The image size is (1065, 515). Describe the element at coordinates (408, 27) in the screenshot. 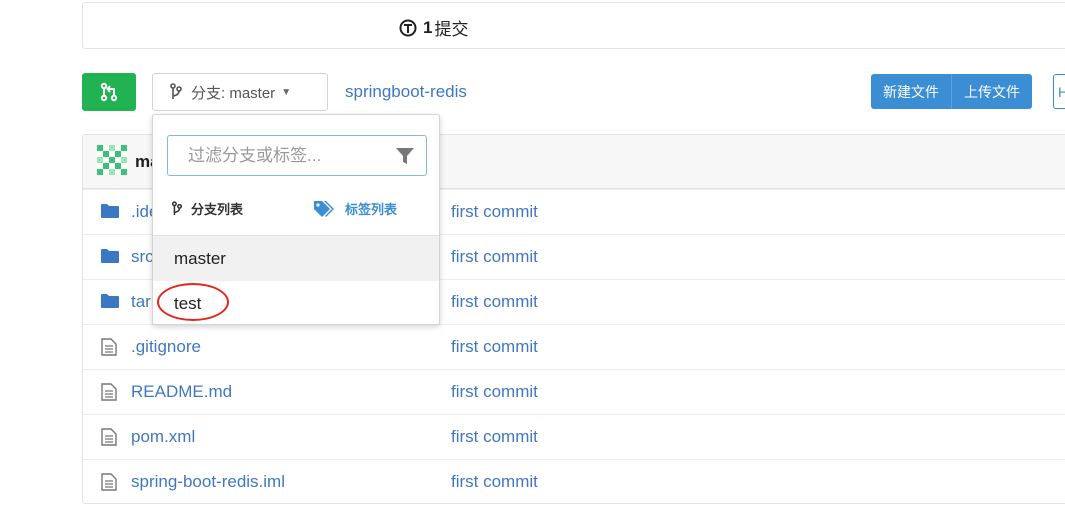

I see `commit-history-icon` at that location.